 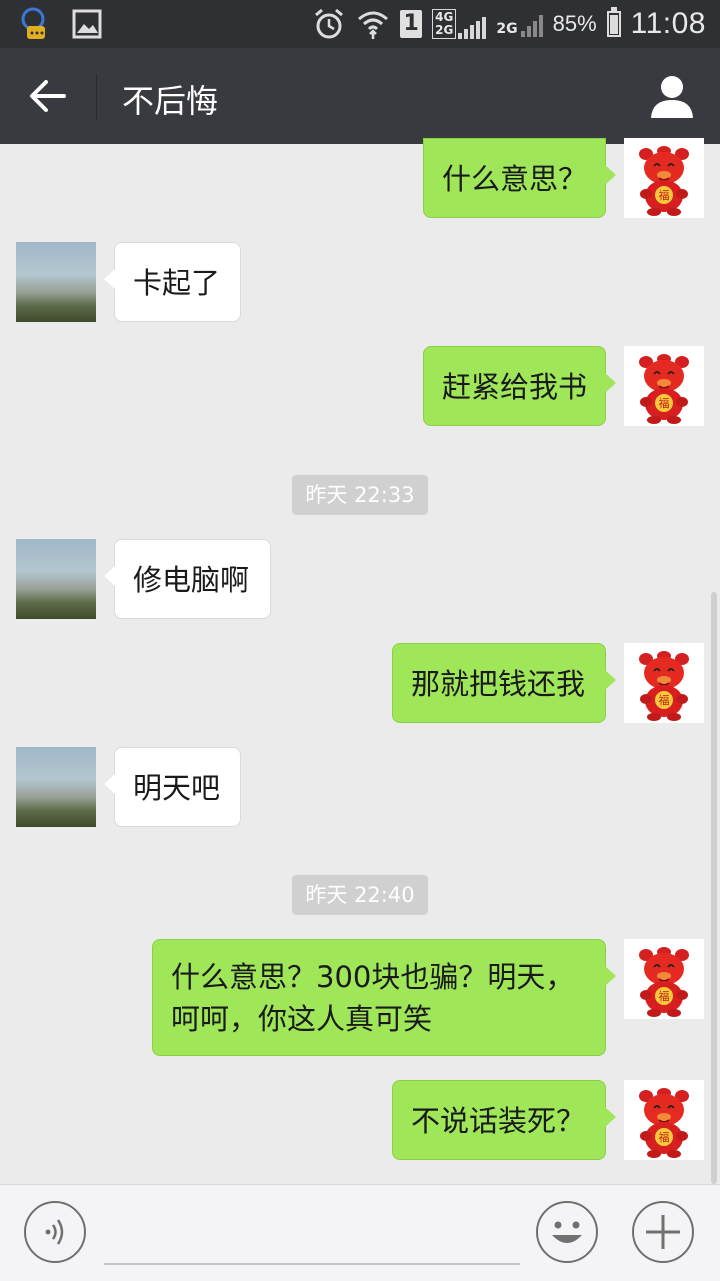 What do you see at coordinates (96, 97) in the screenshot?
I see `header-divider` at bounding box center [96, 97].